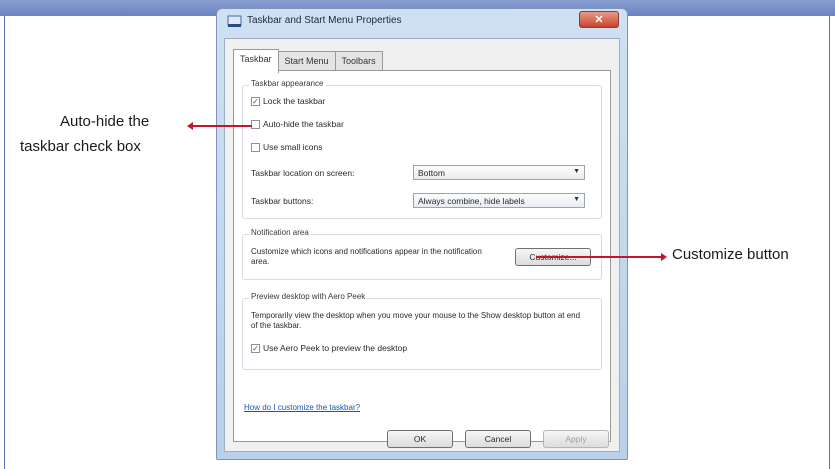  I want to click on taskbar-buttons-select: Always combine, hide labels ▼, so click(499, 200).